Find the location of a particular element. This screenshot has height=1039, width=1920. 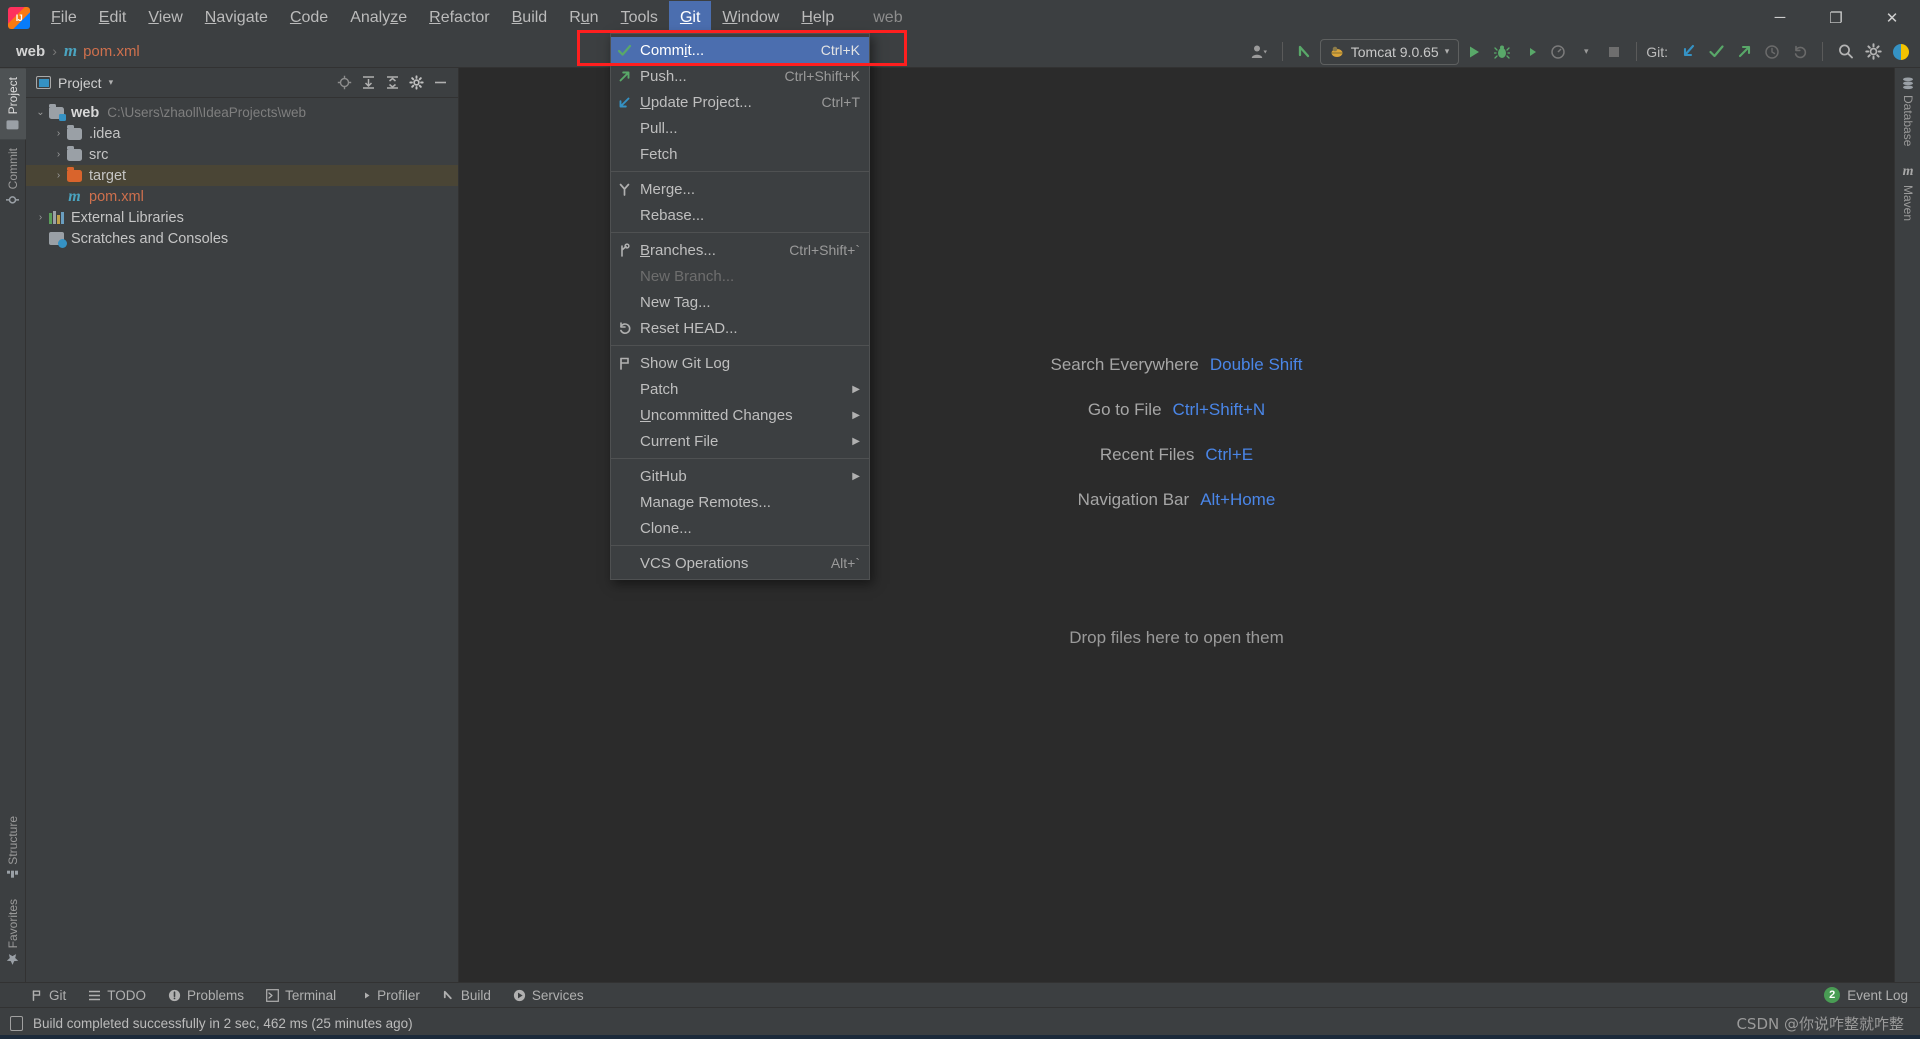

profiler-icon is located at coordinates (1558, 52).